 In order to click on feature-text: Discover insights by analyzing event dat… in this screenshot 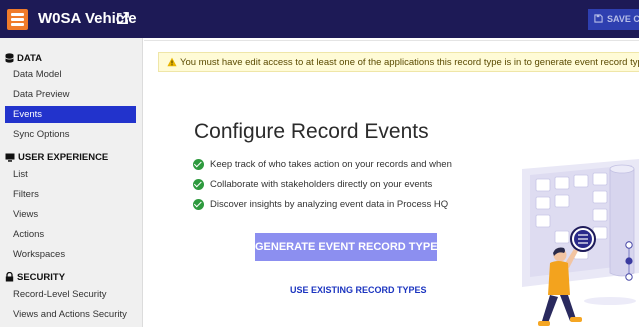, I will do `click(329, 204)`.